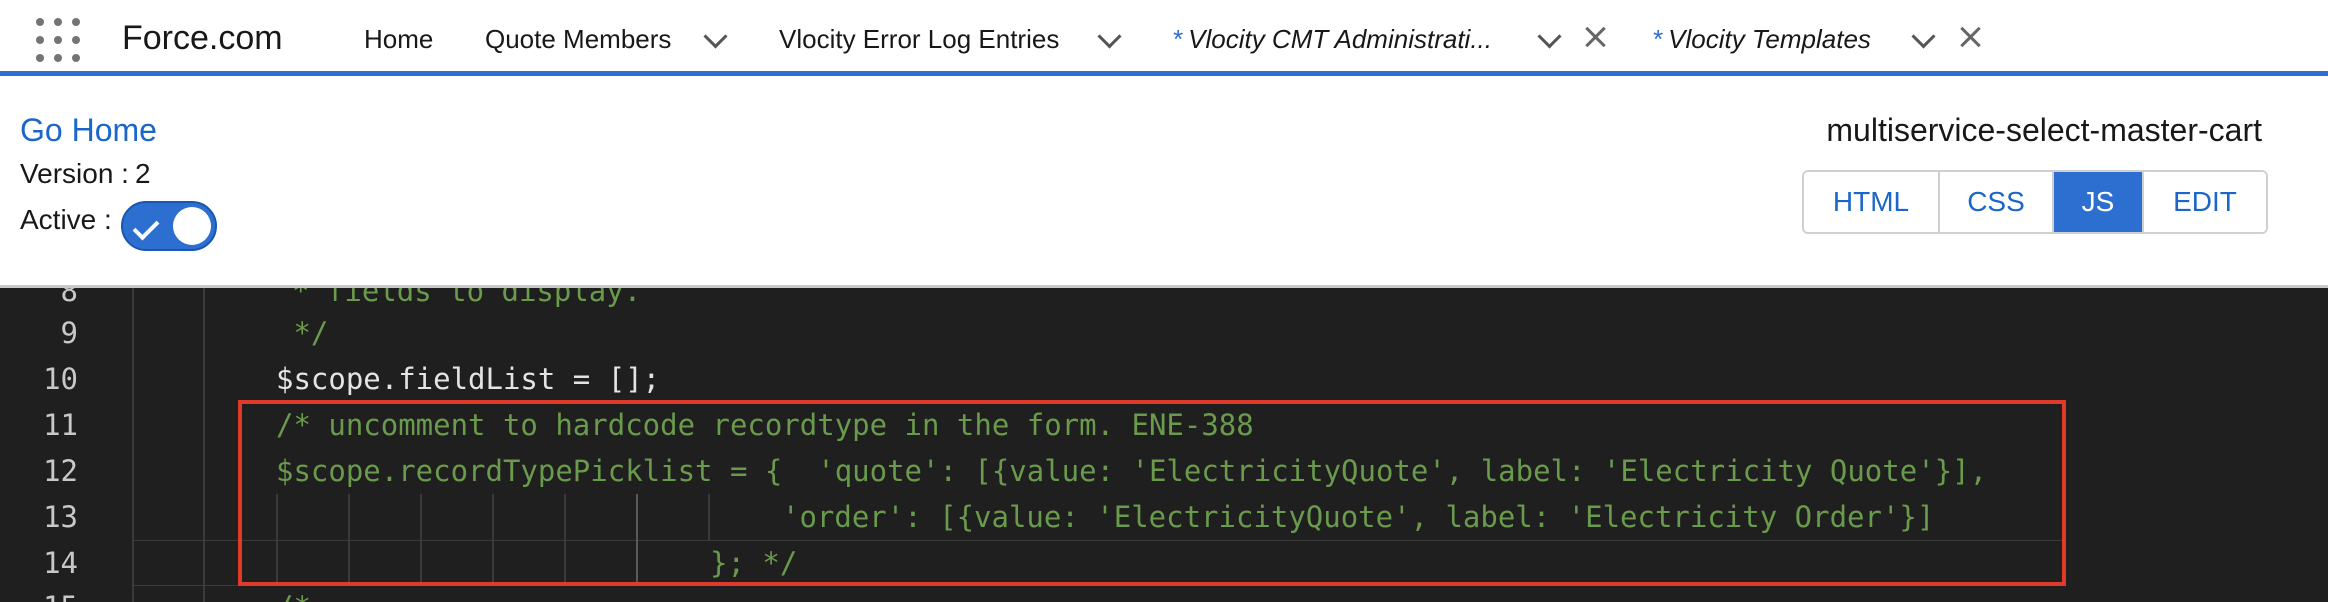  What do you see at coordinates (192, 226) in the screenshot?
I see `toggle-knob` at bounding box center [192, 226].